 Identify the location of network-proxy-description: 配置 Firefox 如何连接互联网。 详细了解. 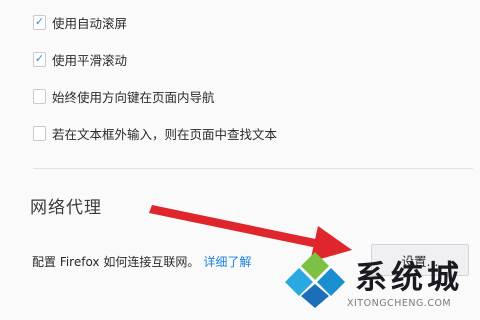
(141, 261).